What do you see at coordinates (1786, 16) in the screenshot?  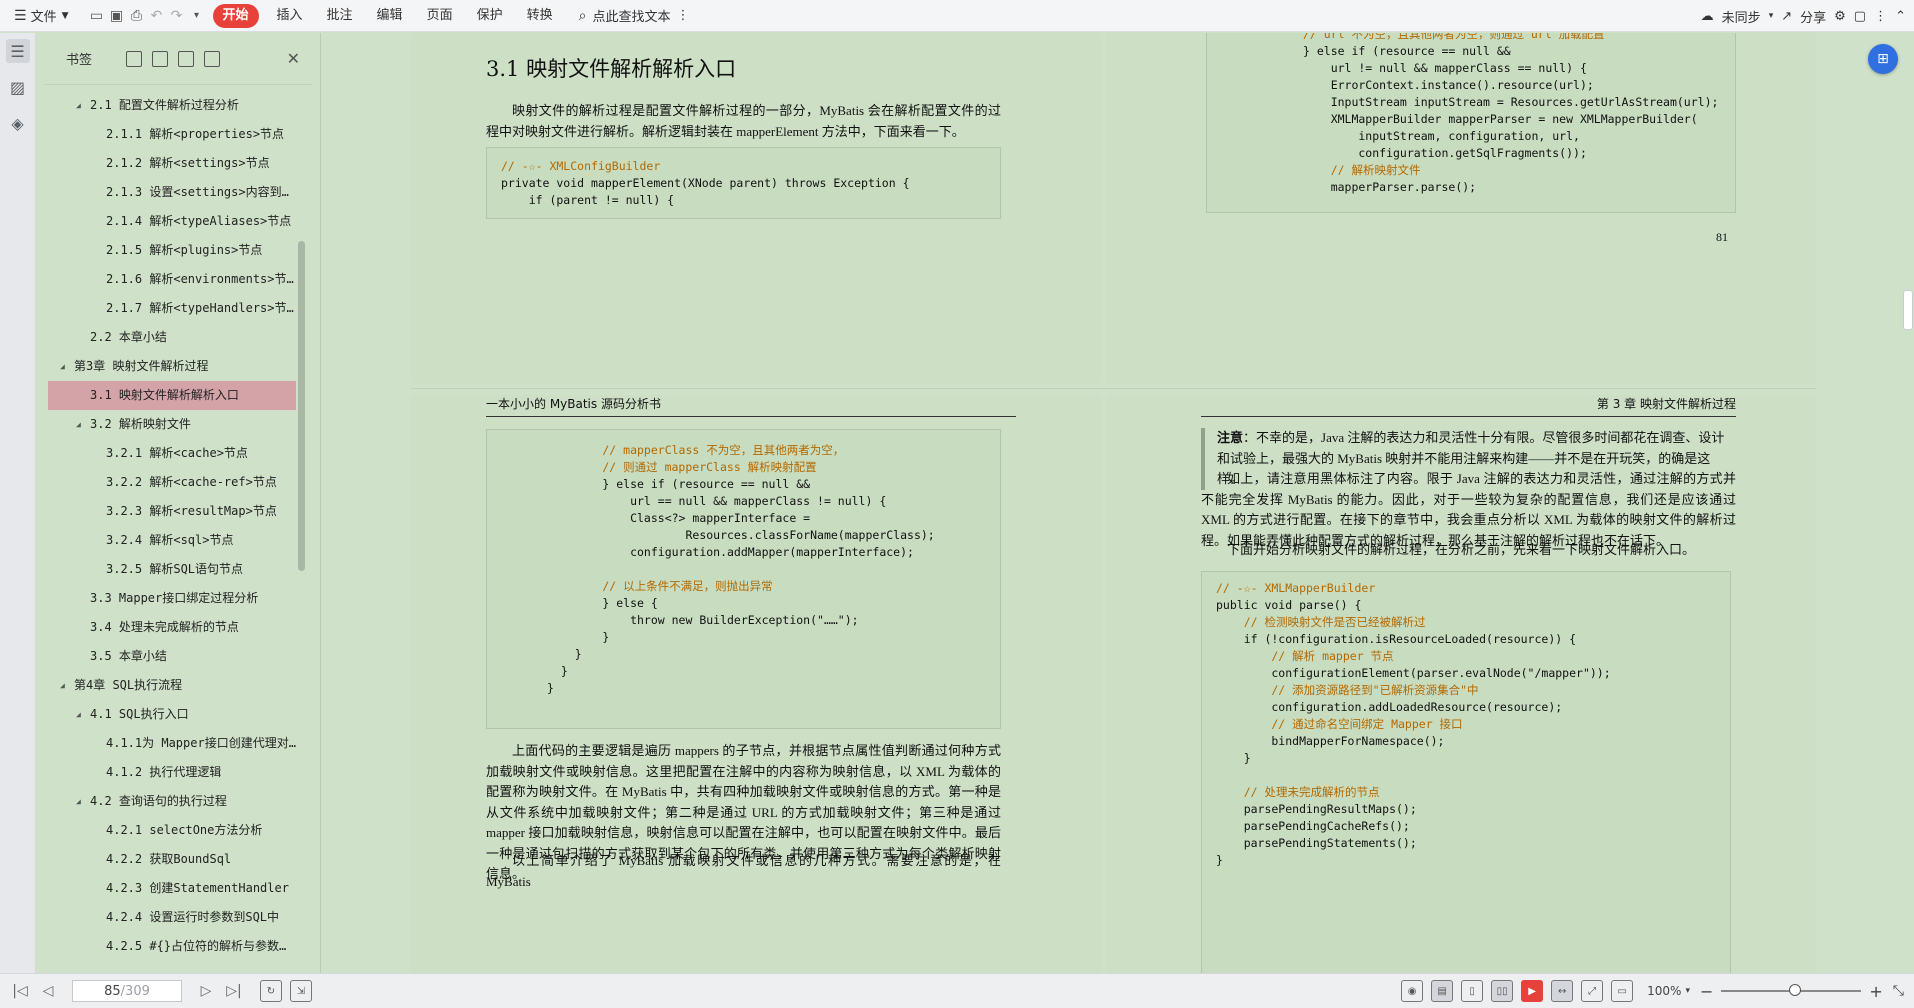 I see `share-icon: ↗` at bounding box center [1786, 16].